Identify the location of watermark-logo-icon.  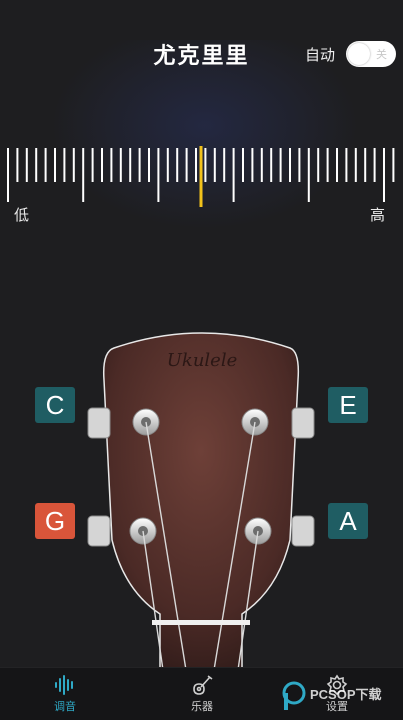
(294, 695).